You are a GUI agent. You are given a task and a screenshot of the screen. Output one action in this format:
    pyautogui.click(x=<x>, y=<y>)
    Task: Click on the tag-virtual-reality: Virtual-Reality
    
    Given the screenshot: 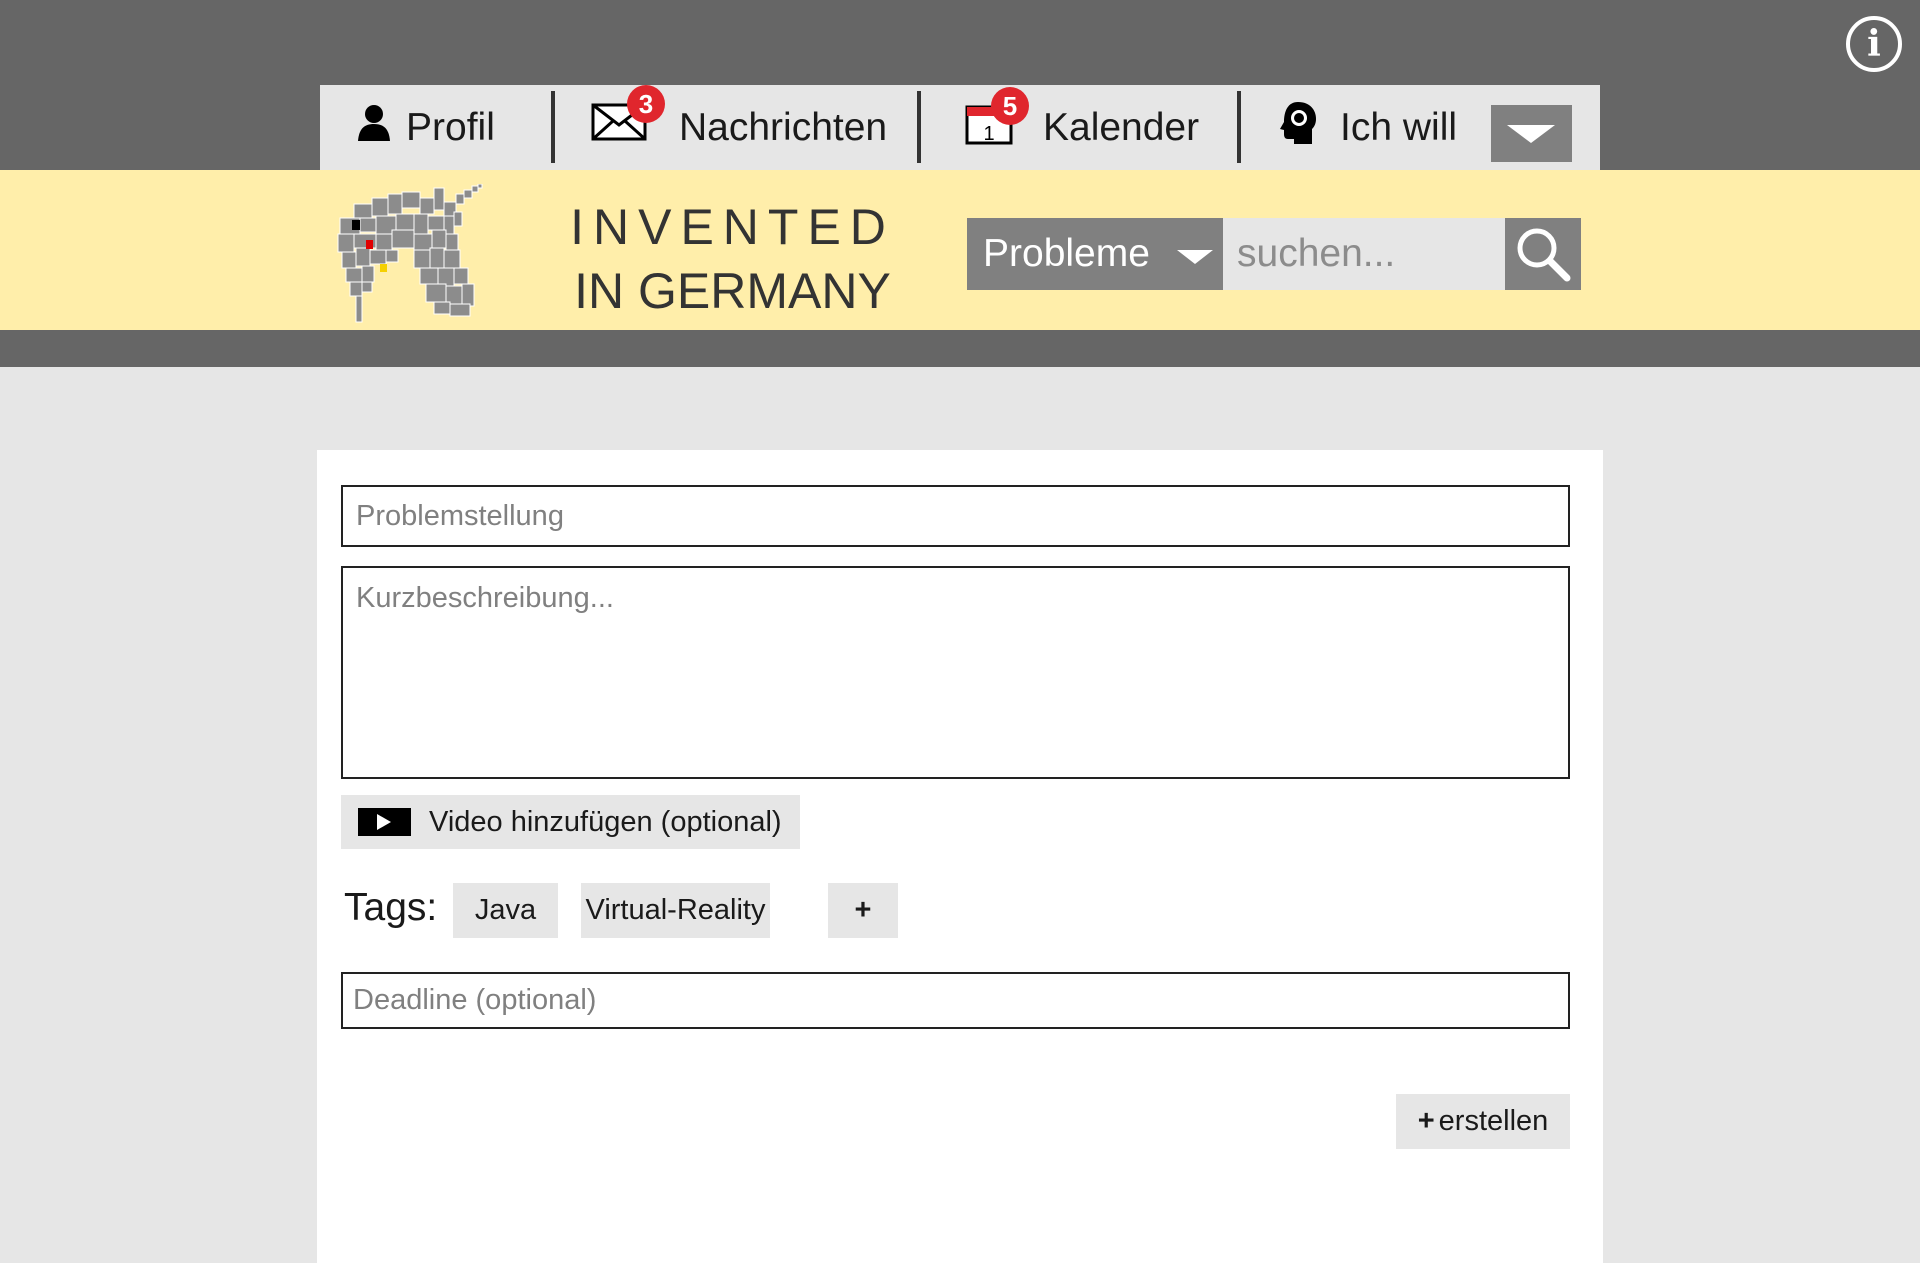 What is the action you would take?
    pyautogui.click(x=675, y=910)
    